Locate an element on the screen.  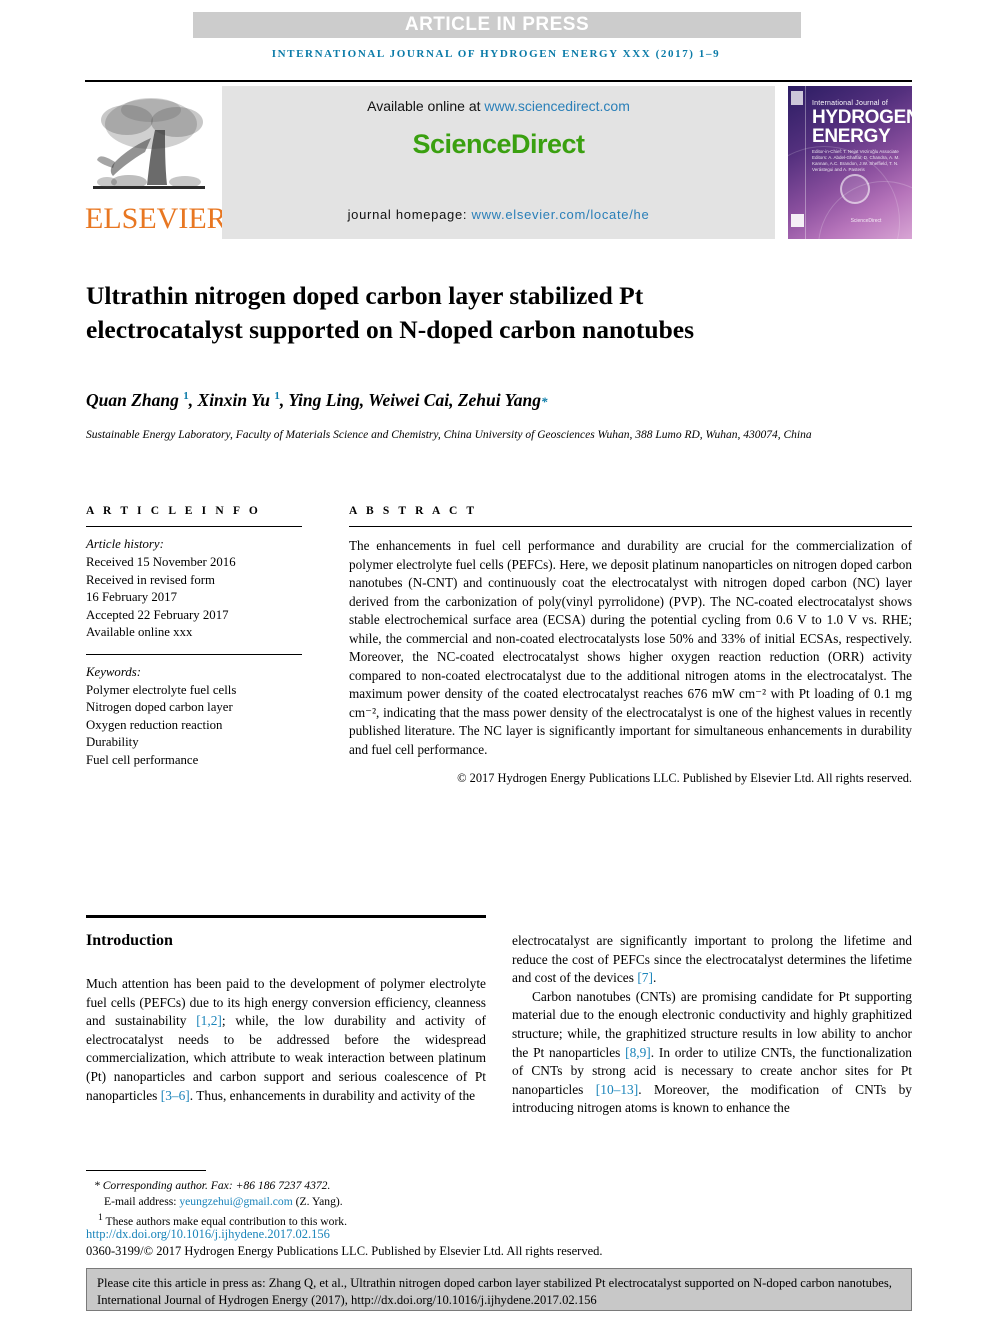
cover-ring-decoration is located at coordinates (855, 189).